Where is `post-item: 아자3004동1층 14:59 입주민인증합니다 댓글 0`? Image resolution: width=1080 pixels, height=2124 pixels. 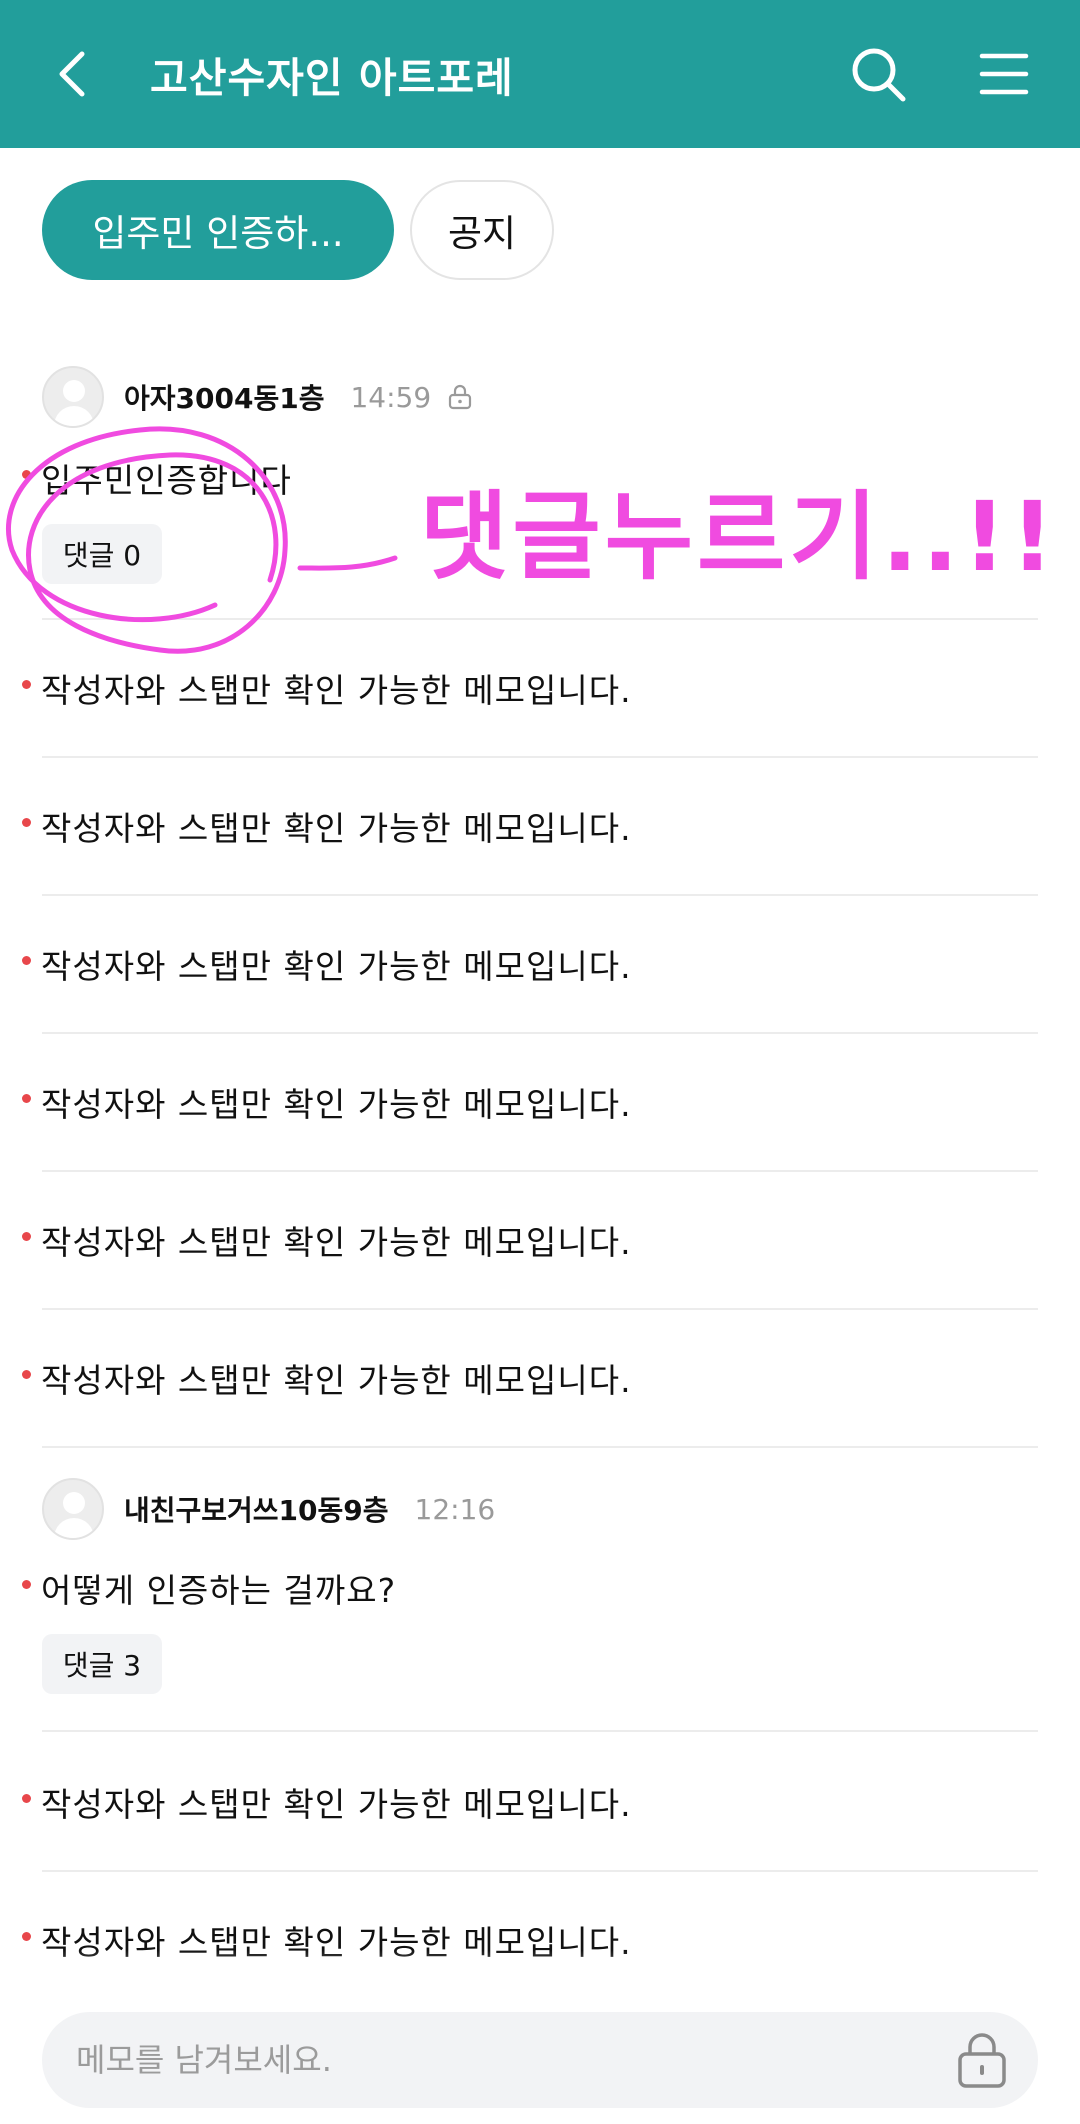
post-item: 아자3004동1층 14:59 입주민인증합니다 댓글 0 is located at coordinates (540, 477).